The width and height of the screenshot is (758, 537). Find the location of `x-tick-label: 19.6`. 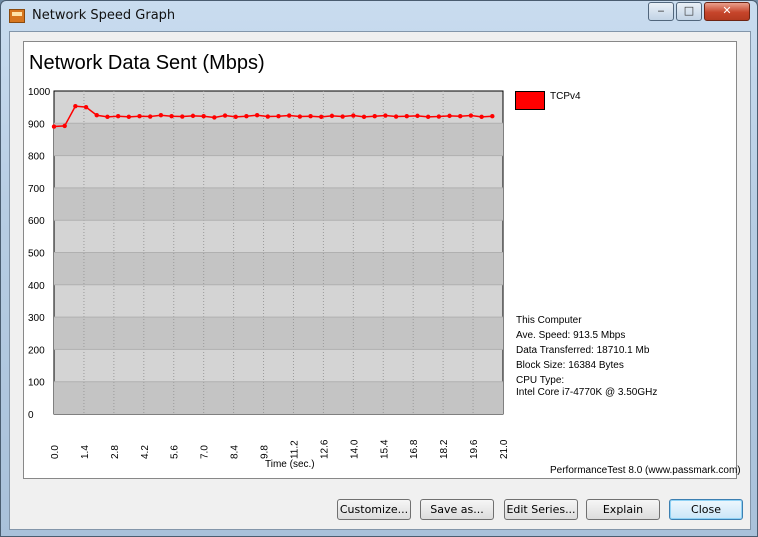

x-tick-label: 19.6 is located at coordinates (474, 449).